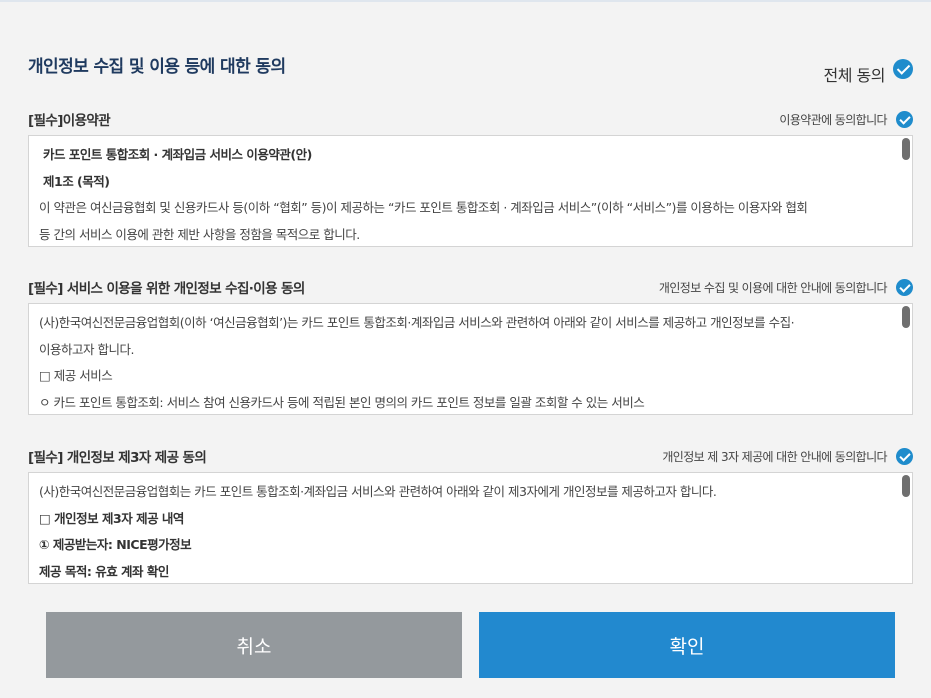 The height and width of the screenshot is (698, 931). I want to click on privacy-collection-agree-toggle: 개인정보 수집 및 이용에 대한 안내에 동의합니다, so click(785, 287).